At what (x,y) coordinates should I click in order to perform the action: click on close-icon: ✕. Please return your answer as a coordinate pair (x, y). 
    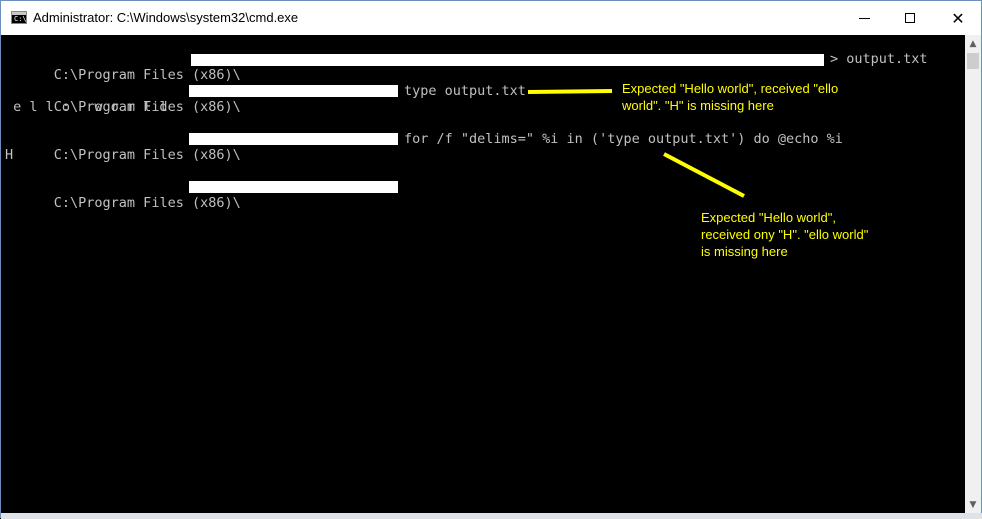
    Looking at the image, I should click on (958, 18).